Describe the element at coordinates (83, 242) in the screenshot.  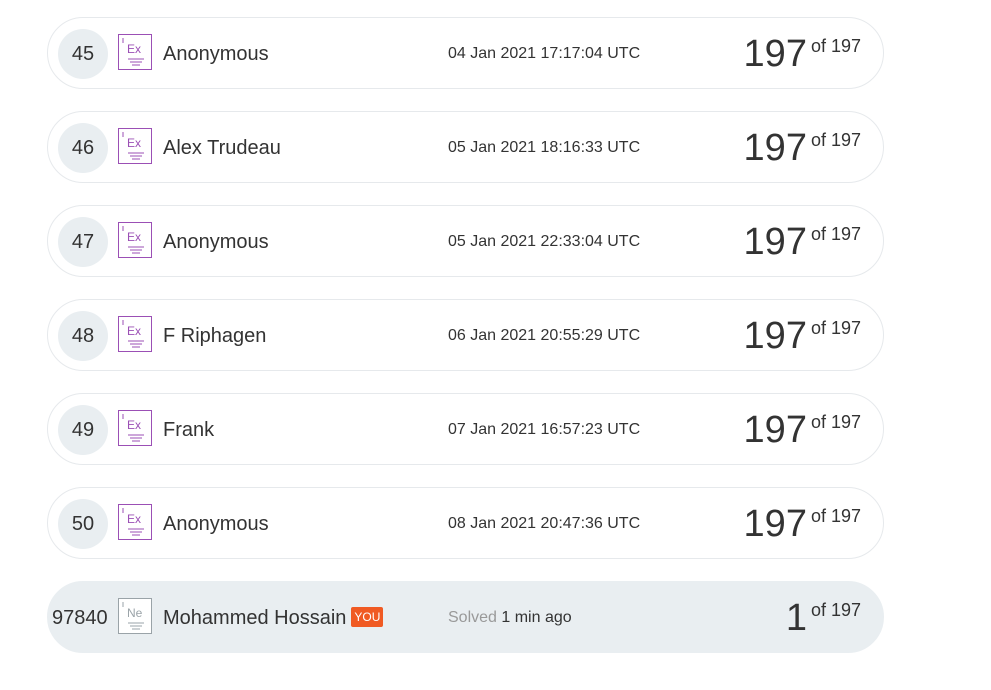
I see `rank-number: 47` at that location.